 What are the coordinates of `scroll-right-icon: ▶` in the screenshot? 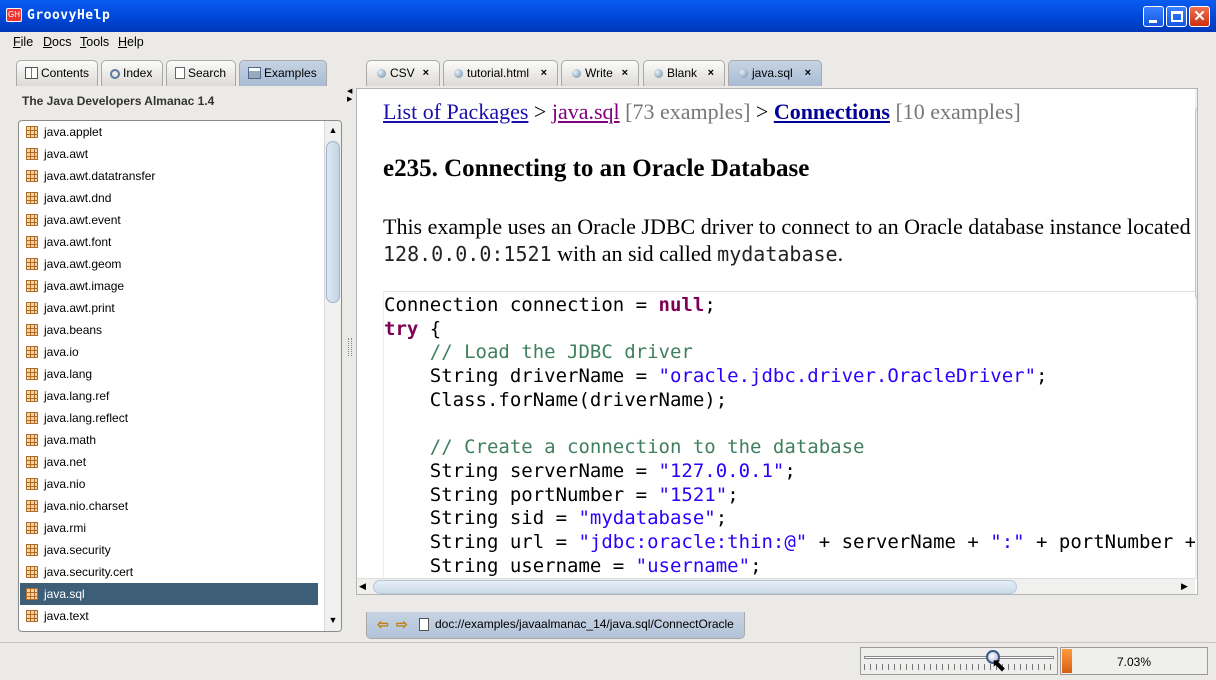 It's located at (1184, 586).